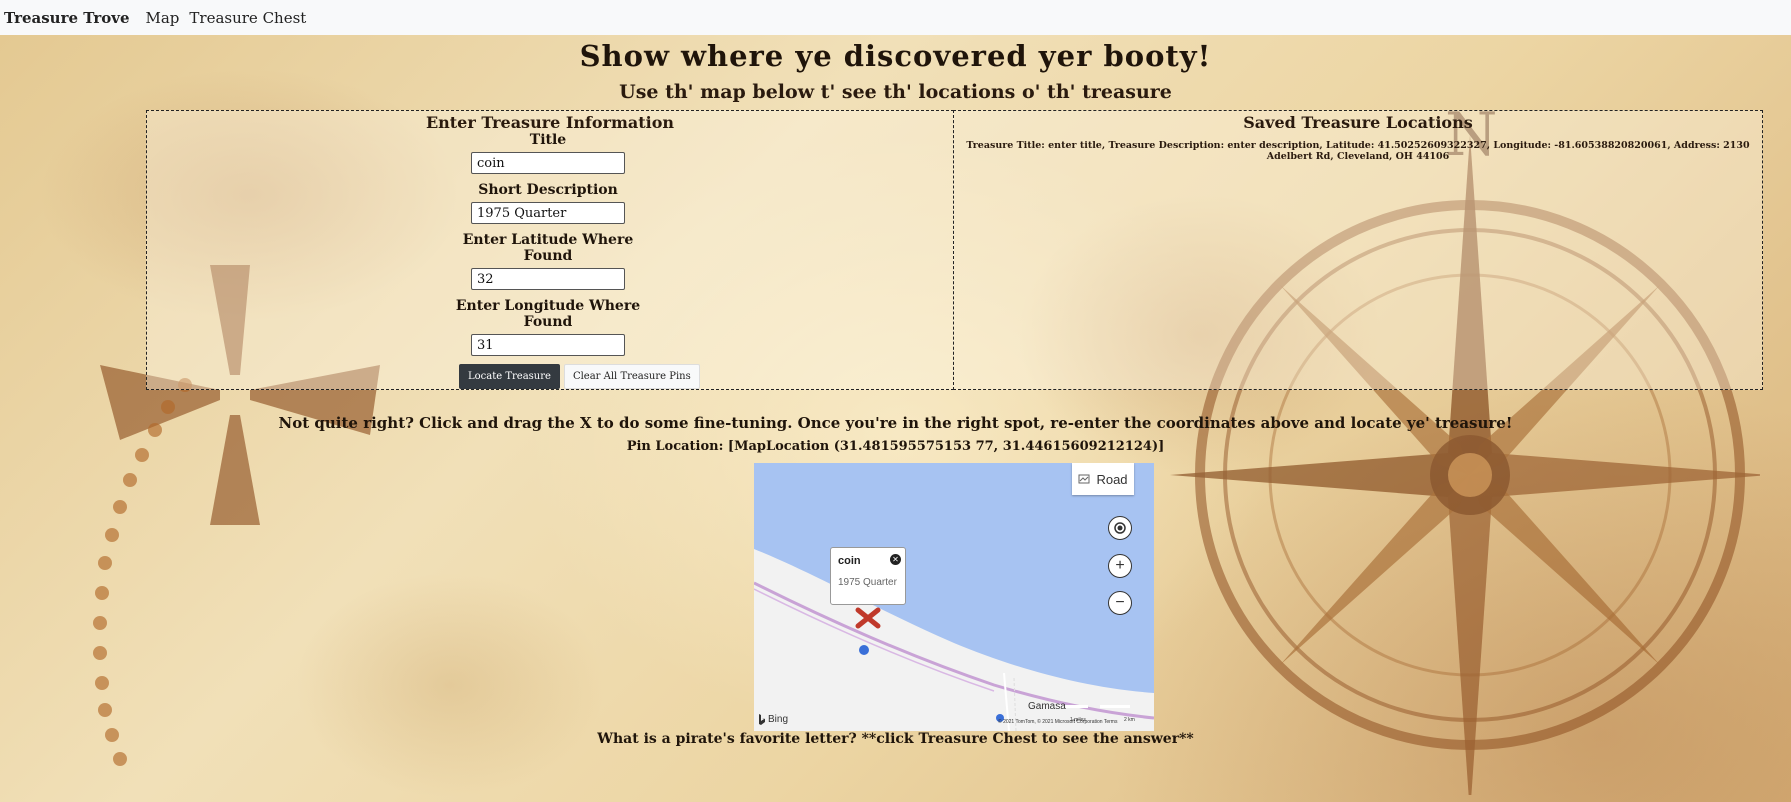 This screenshot has height=802, width=1791. What do you see at coordinates (1047, 706) in the screenshot?
I see `place-label: Gamasa` at bounding box center [1047, 706].